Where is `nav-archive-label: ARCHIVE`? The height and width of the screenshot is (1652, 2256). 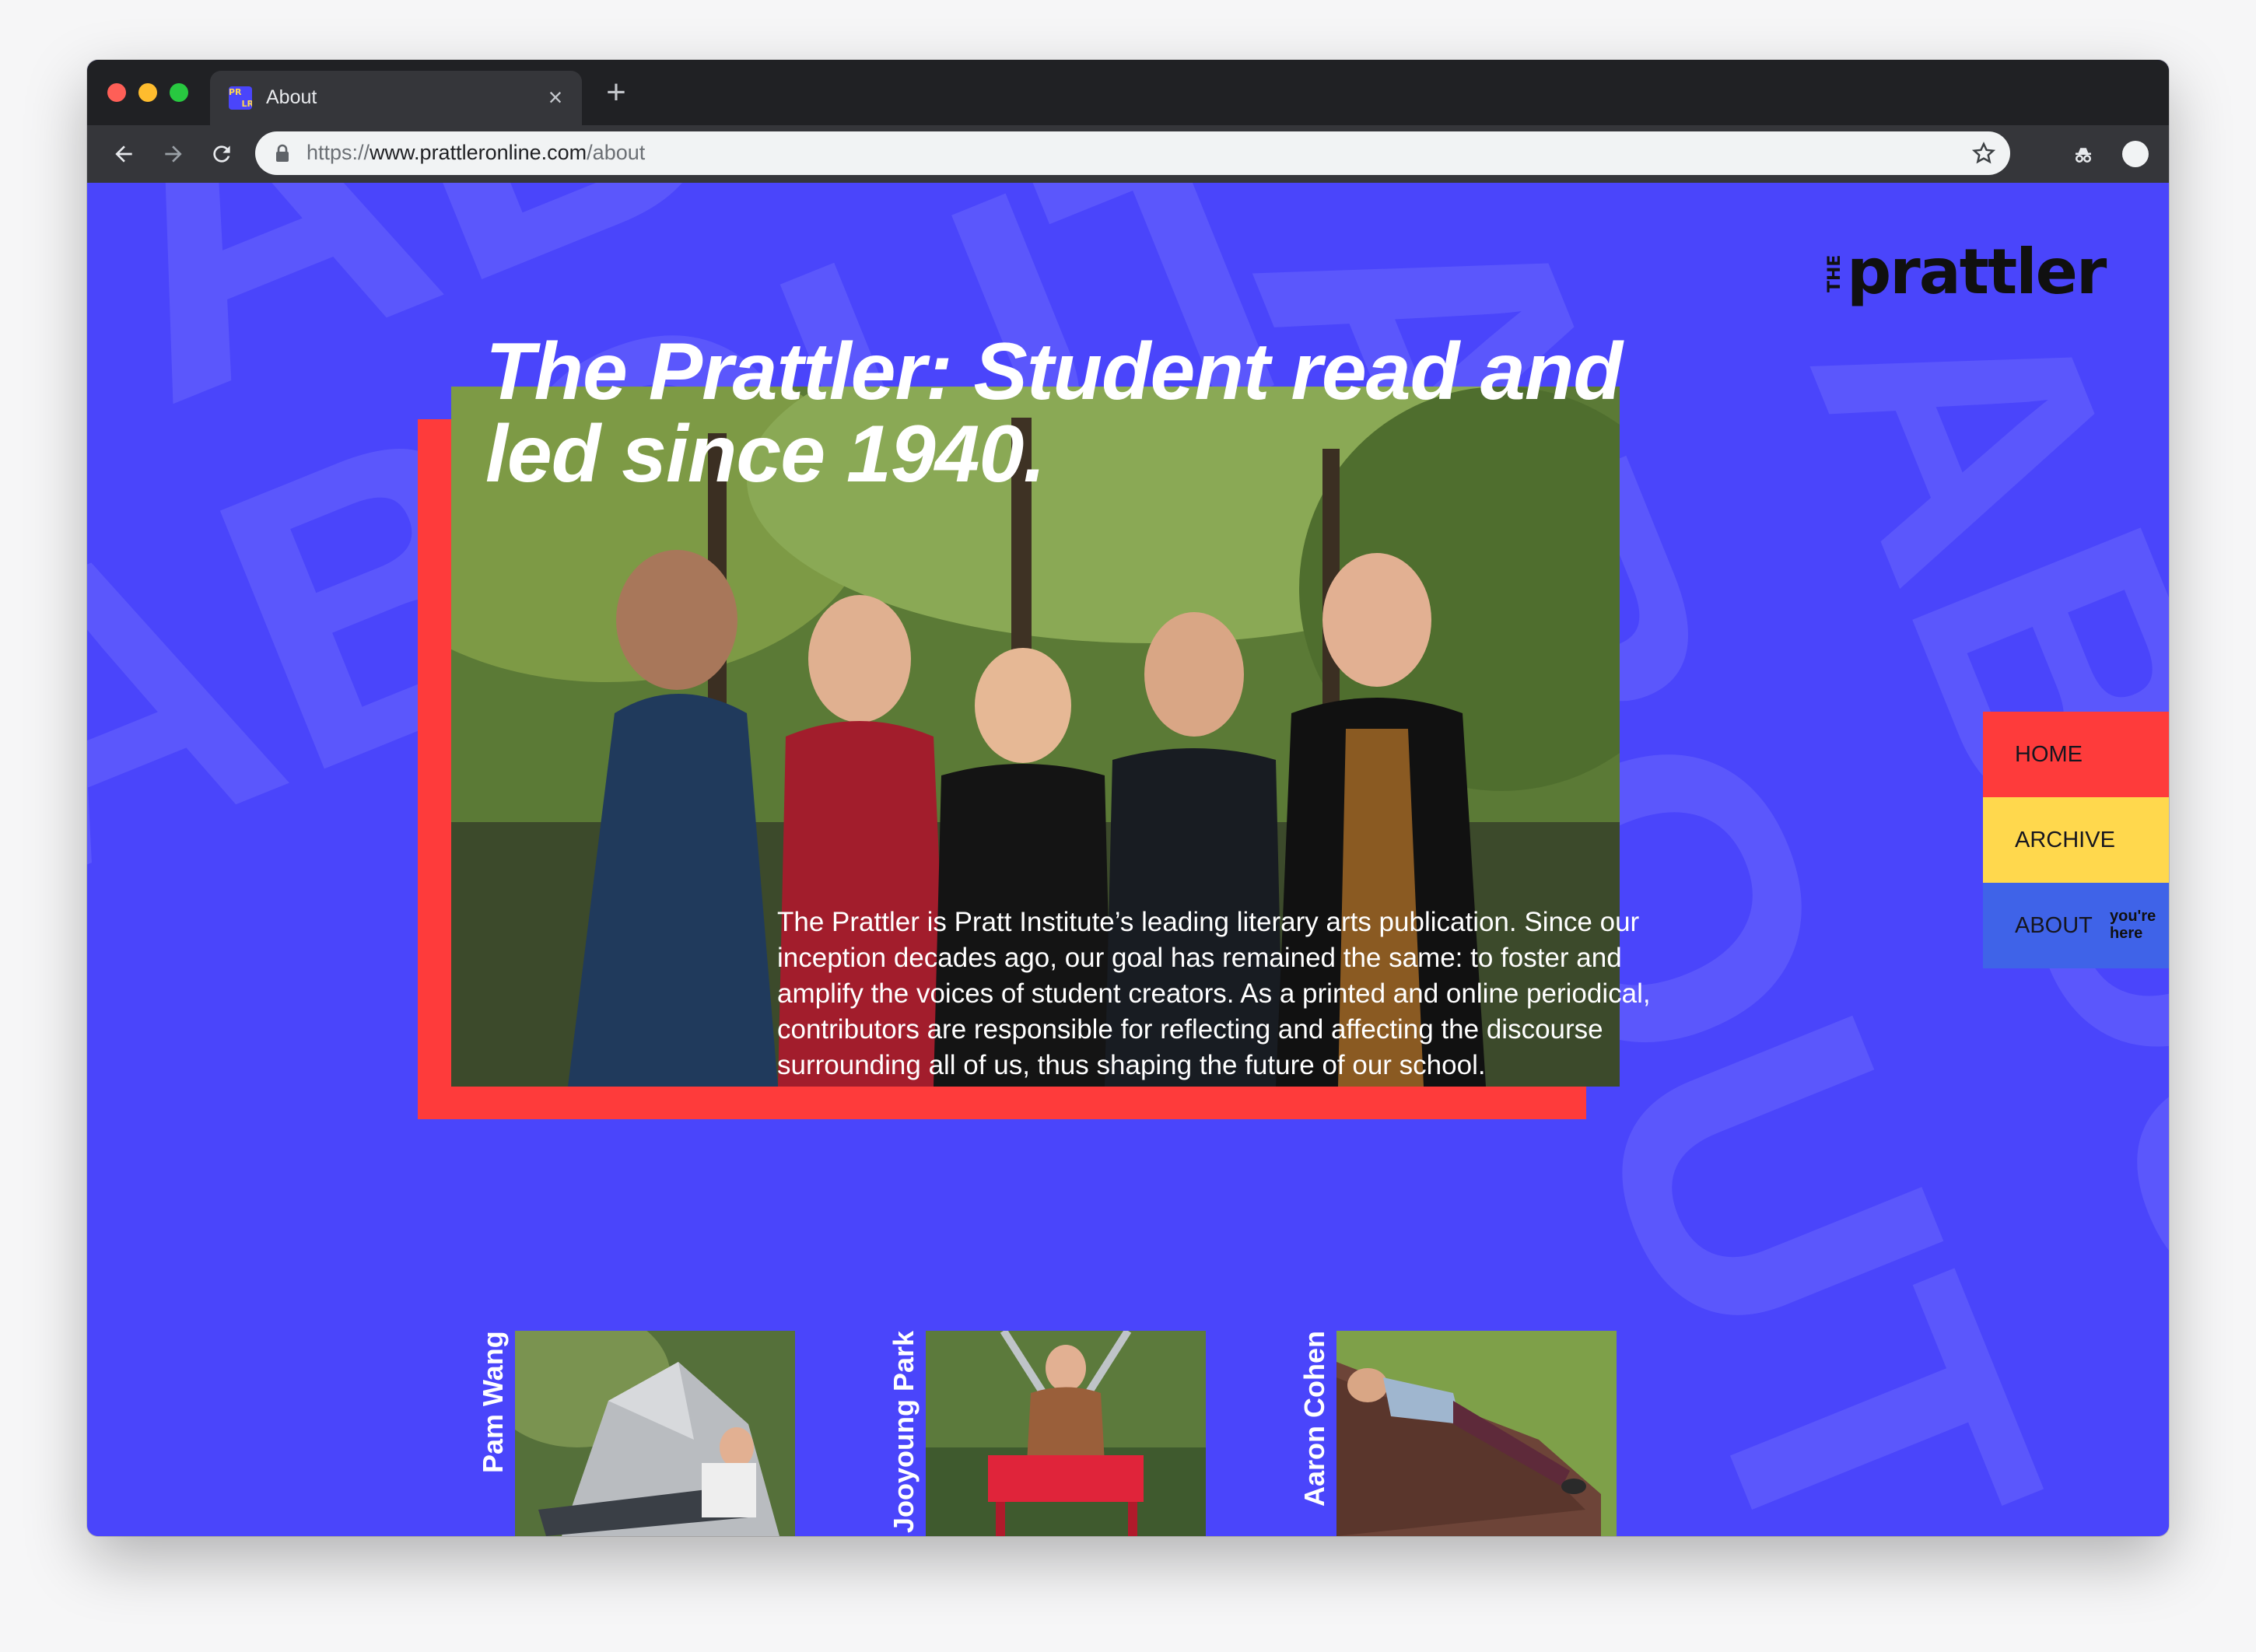
nav-archive-label: ARCHIVE is located at coordinates (2065, 839).